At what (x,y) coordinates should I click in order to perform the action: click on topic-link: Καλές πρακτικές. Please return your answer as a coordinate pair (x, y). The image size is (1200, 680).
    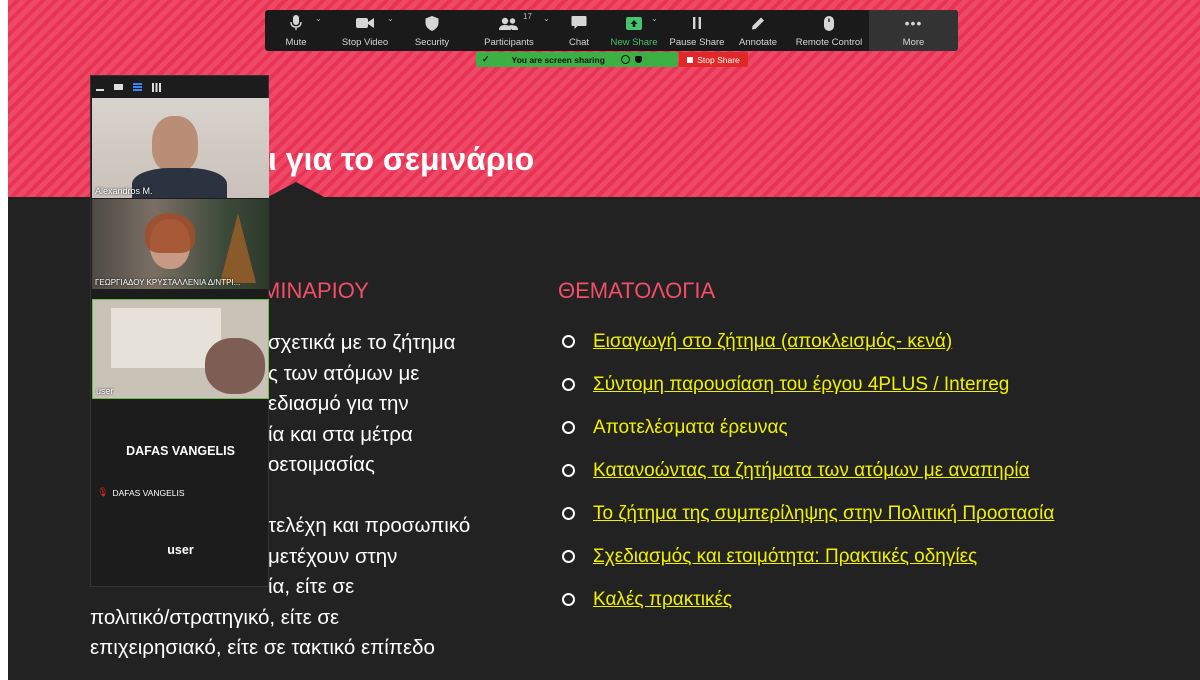
    Looking at the image, I should click on (662, 600).